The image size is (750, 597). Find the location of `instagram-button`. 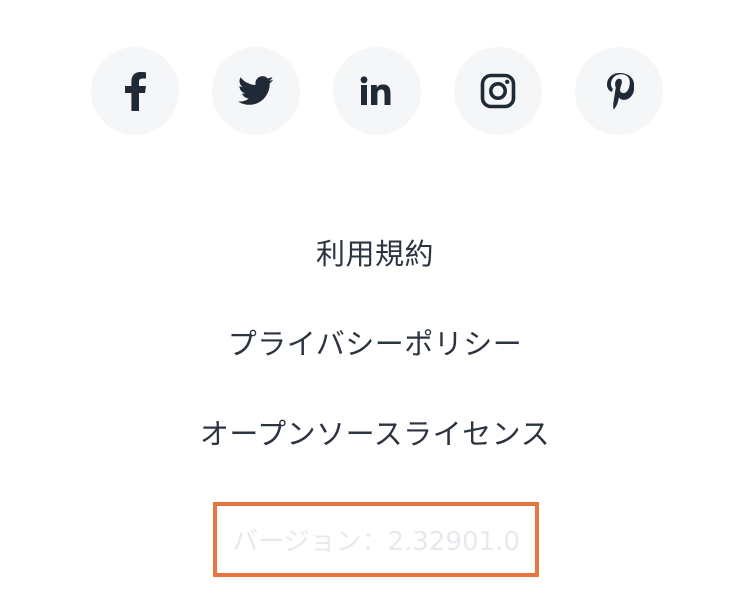

instagram-button is located at coordinates (498, 91).